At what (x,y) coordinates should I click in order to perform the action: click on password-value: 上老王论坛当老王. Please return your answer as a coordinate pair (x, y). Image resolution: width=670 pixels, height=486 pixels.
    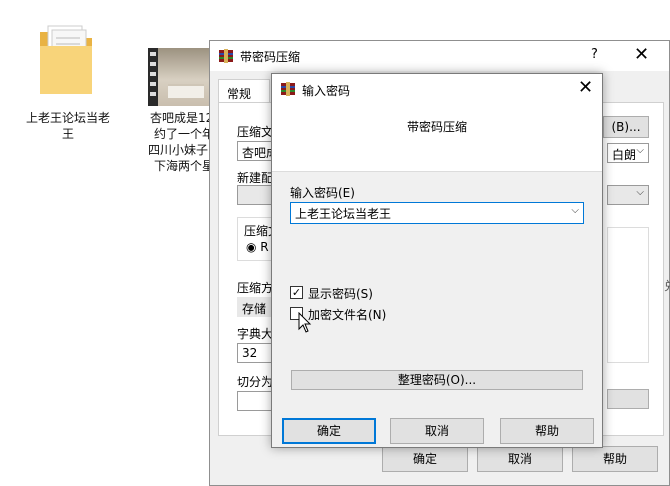
    Looking at the image, I should click on (343, 214).